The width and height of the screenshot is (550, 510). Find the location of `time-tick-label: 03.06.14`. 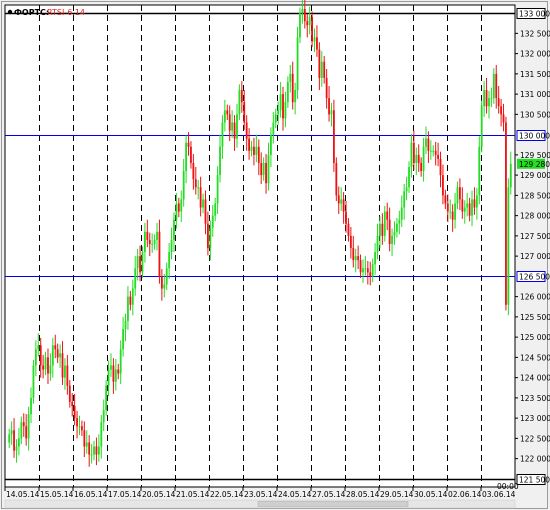

time-tick-label: 03.06.14 is located at coordinates (499, 494).